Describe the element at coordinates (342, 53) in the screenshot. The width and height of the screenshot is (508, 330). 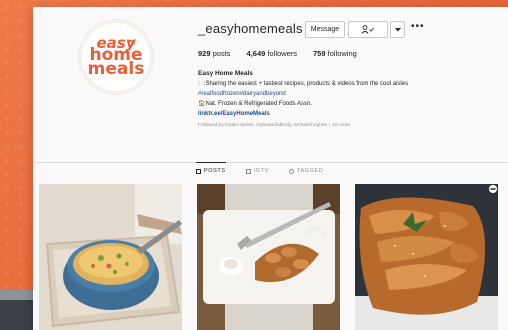
I see `following-label: following` at that location.